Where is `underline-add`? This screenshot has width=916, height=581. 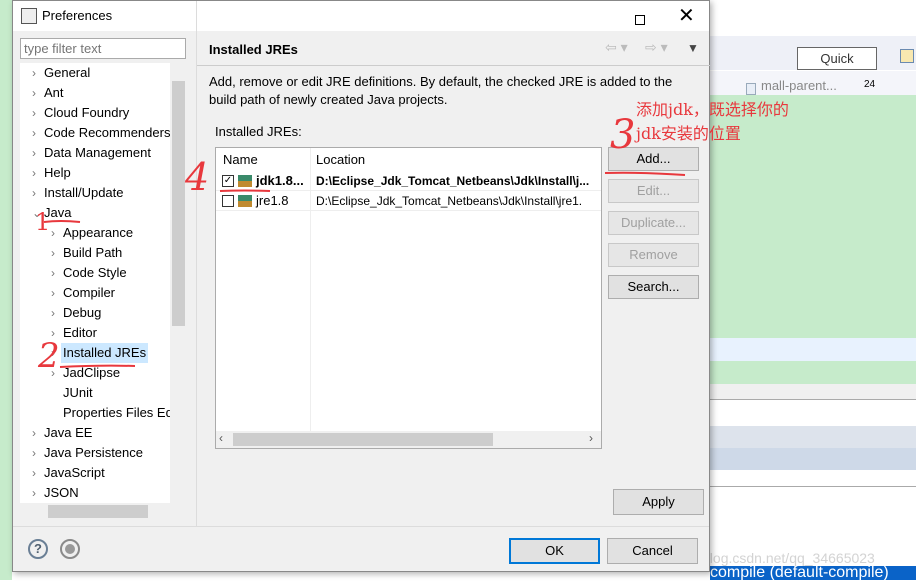
underline-add is located at coordinates (645, 173).